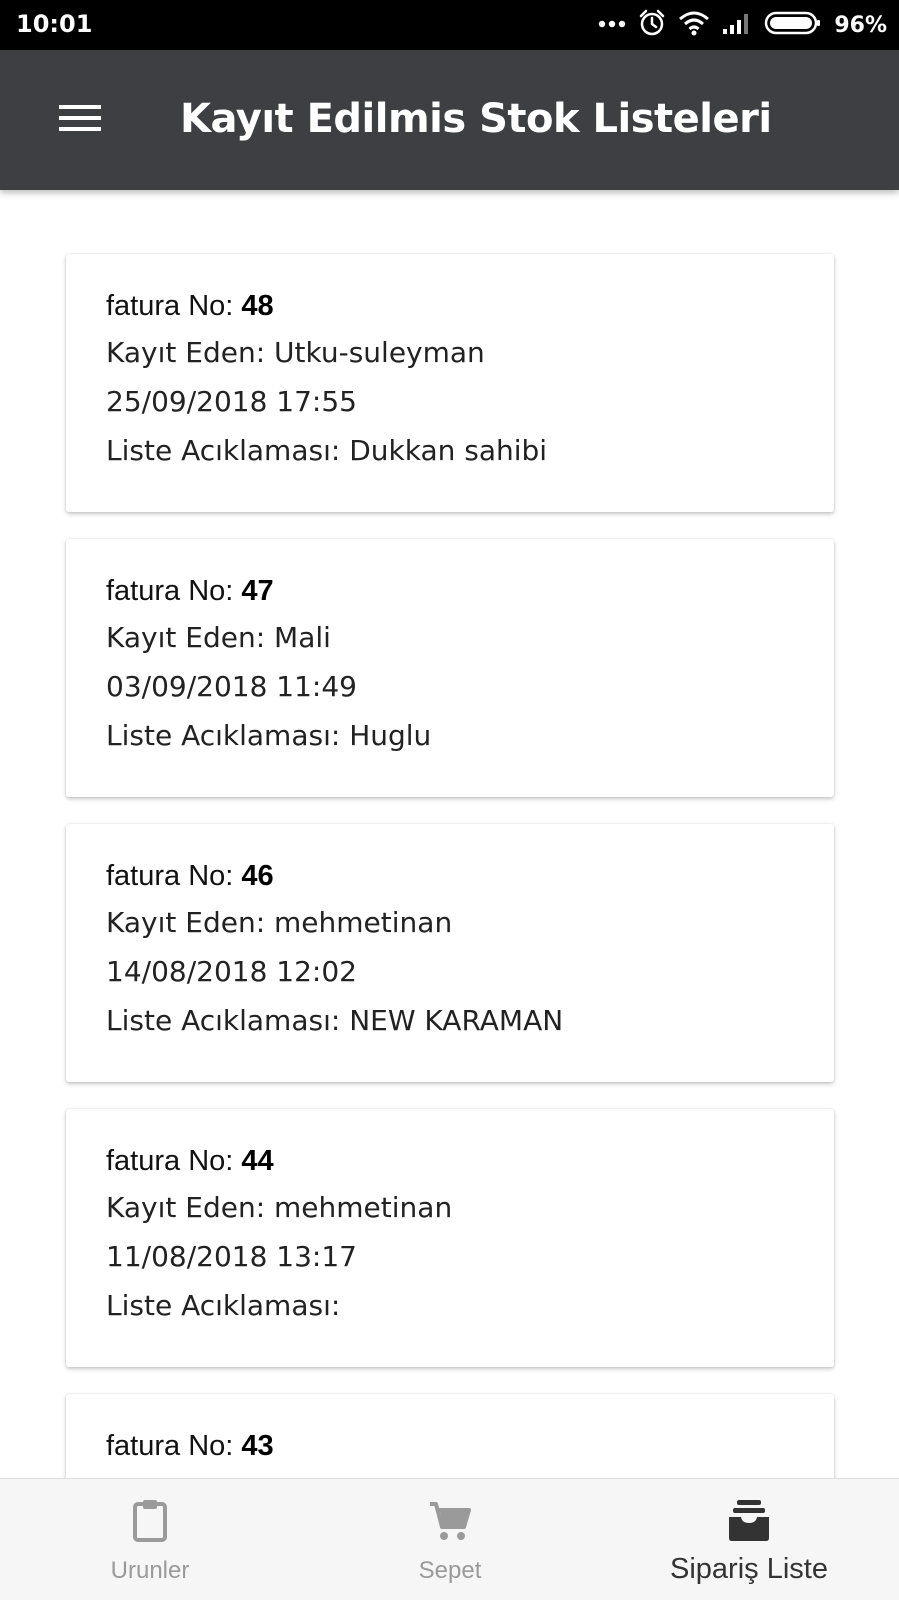 The image size is (899, 1600). Describe the element at coordinates (860, 25) in the screenshot. I see `battery-percent: 96%` at that location.